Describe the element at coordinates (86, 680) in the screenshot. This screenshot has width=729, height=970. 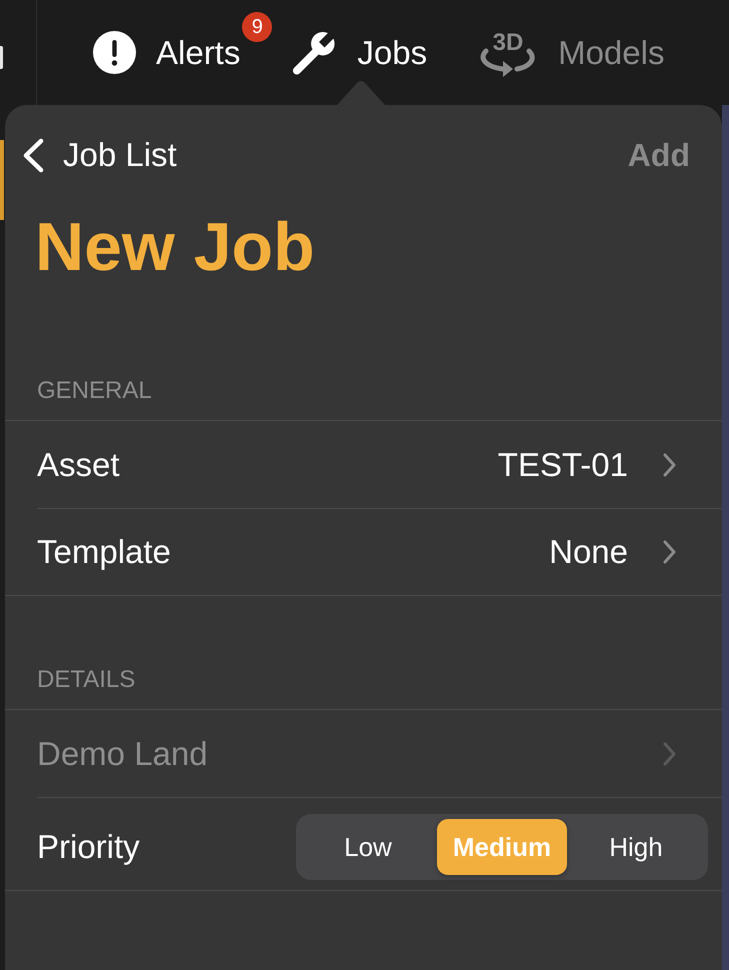
I see `section-header: DETAILS` at that location.